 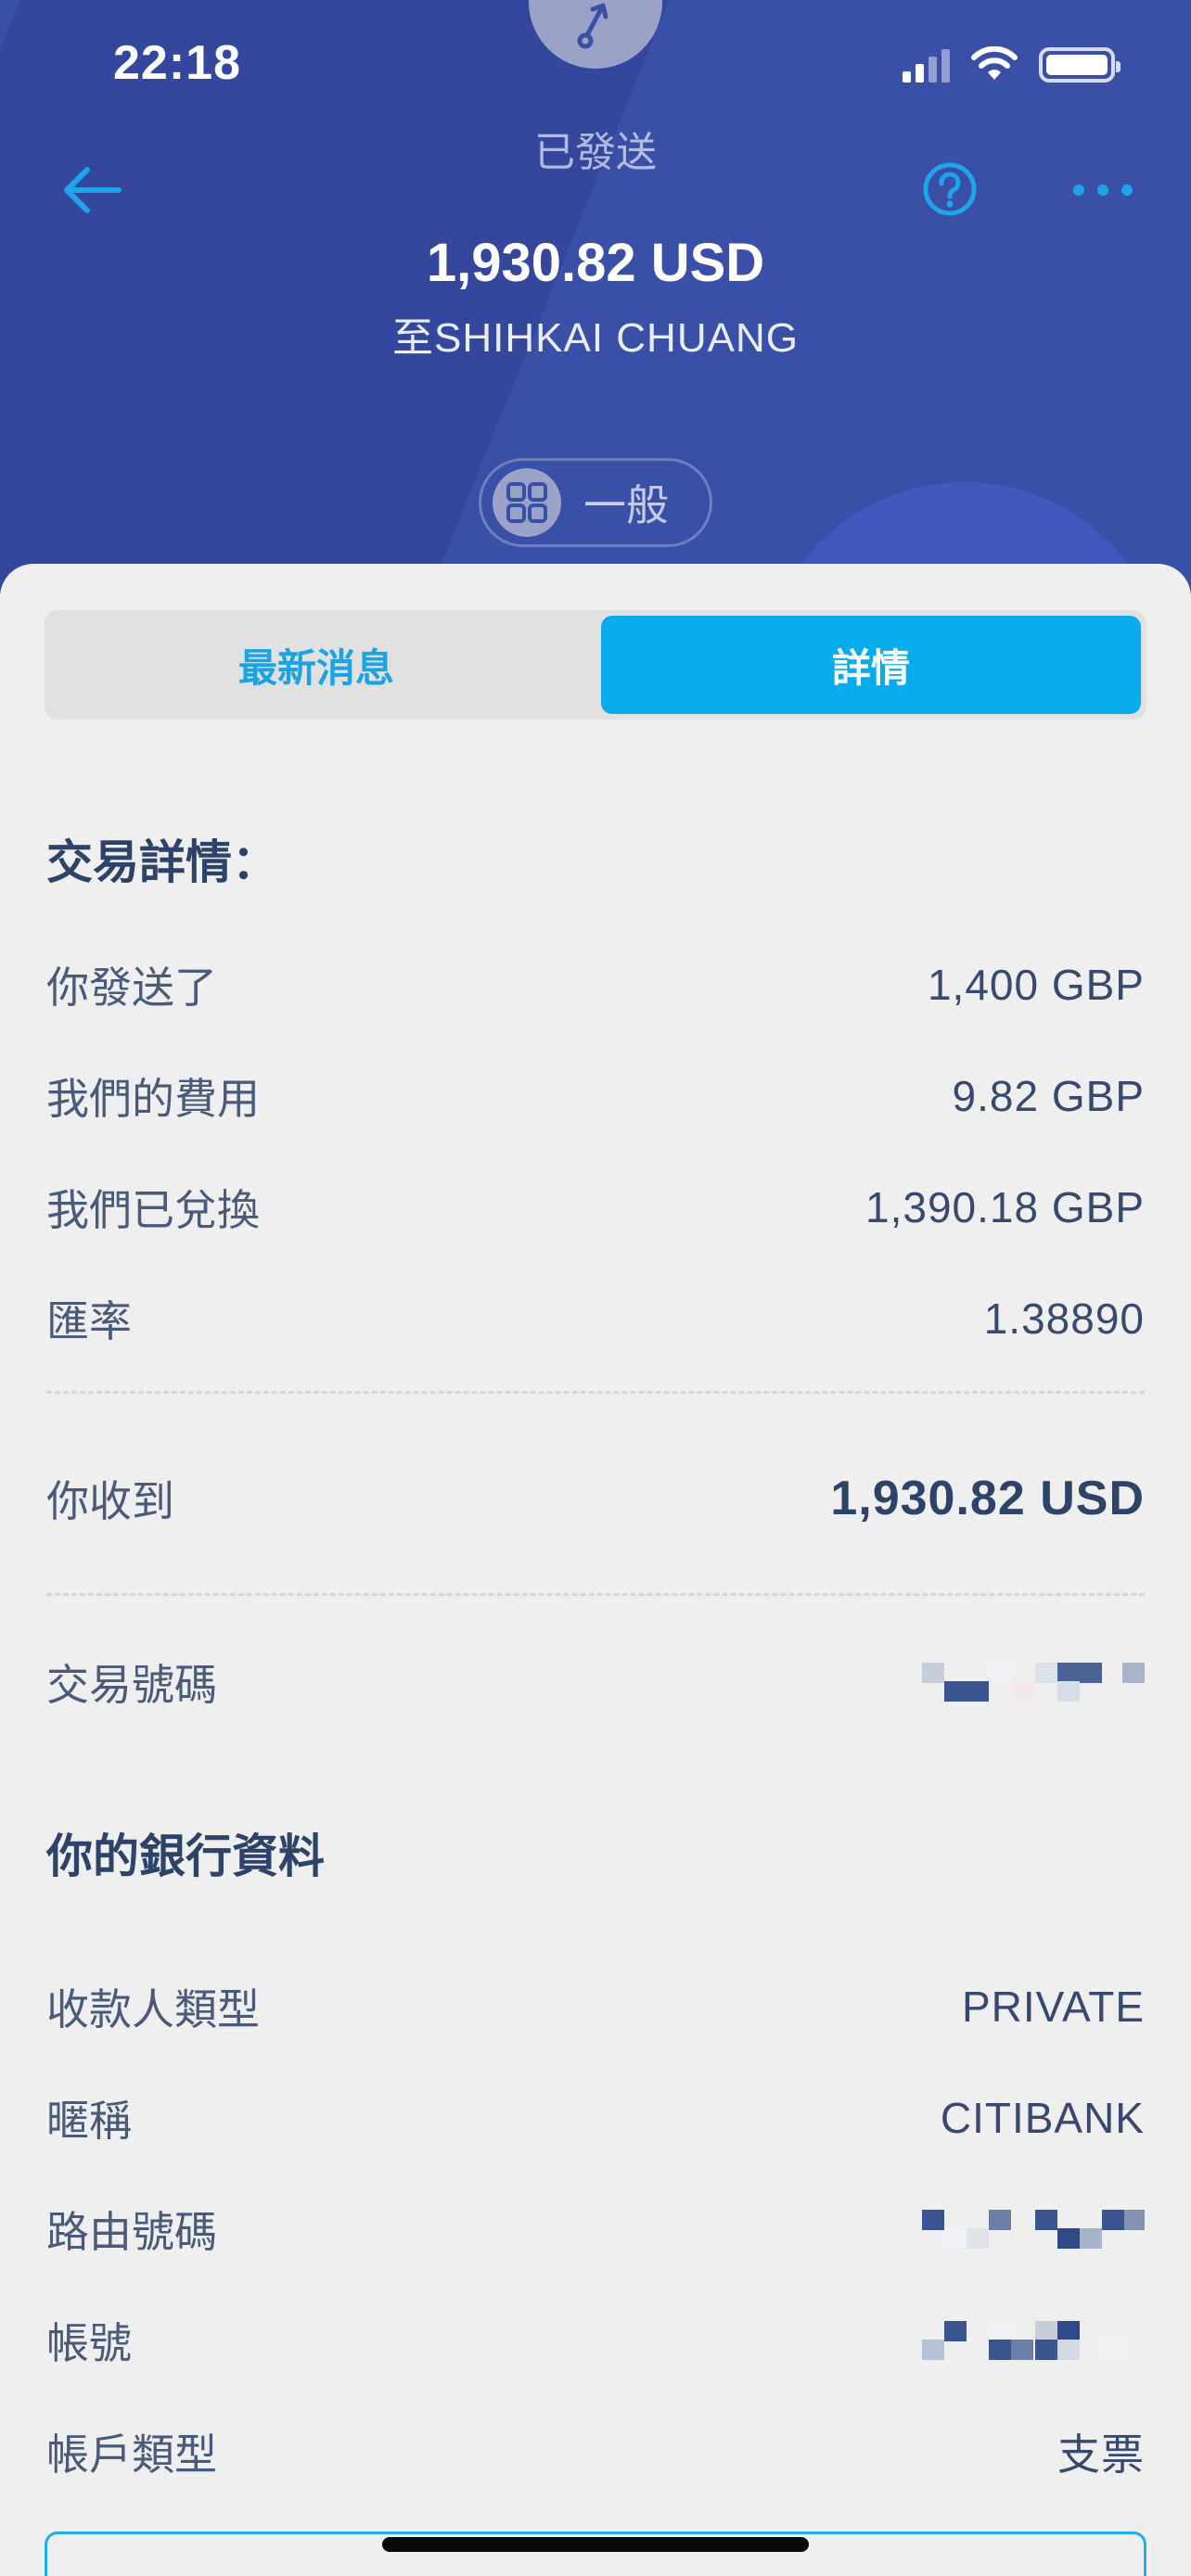 What do you see at coordinates (1048, 1096) in the screenshot?
I see `detail-value: 9.82 GBP` at bounding box center [1048, 1096].